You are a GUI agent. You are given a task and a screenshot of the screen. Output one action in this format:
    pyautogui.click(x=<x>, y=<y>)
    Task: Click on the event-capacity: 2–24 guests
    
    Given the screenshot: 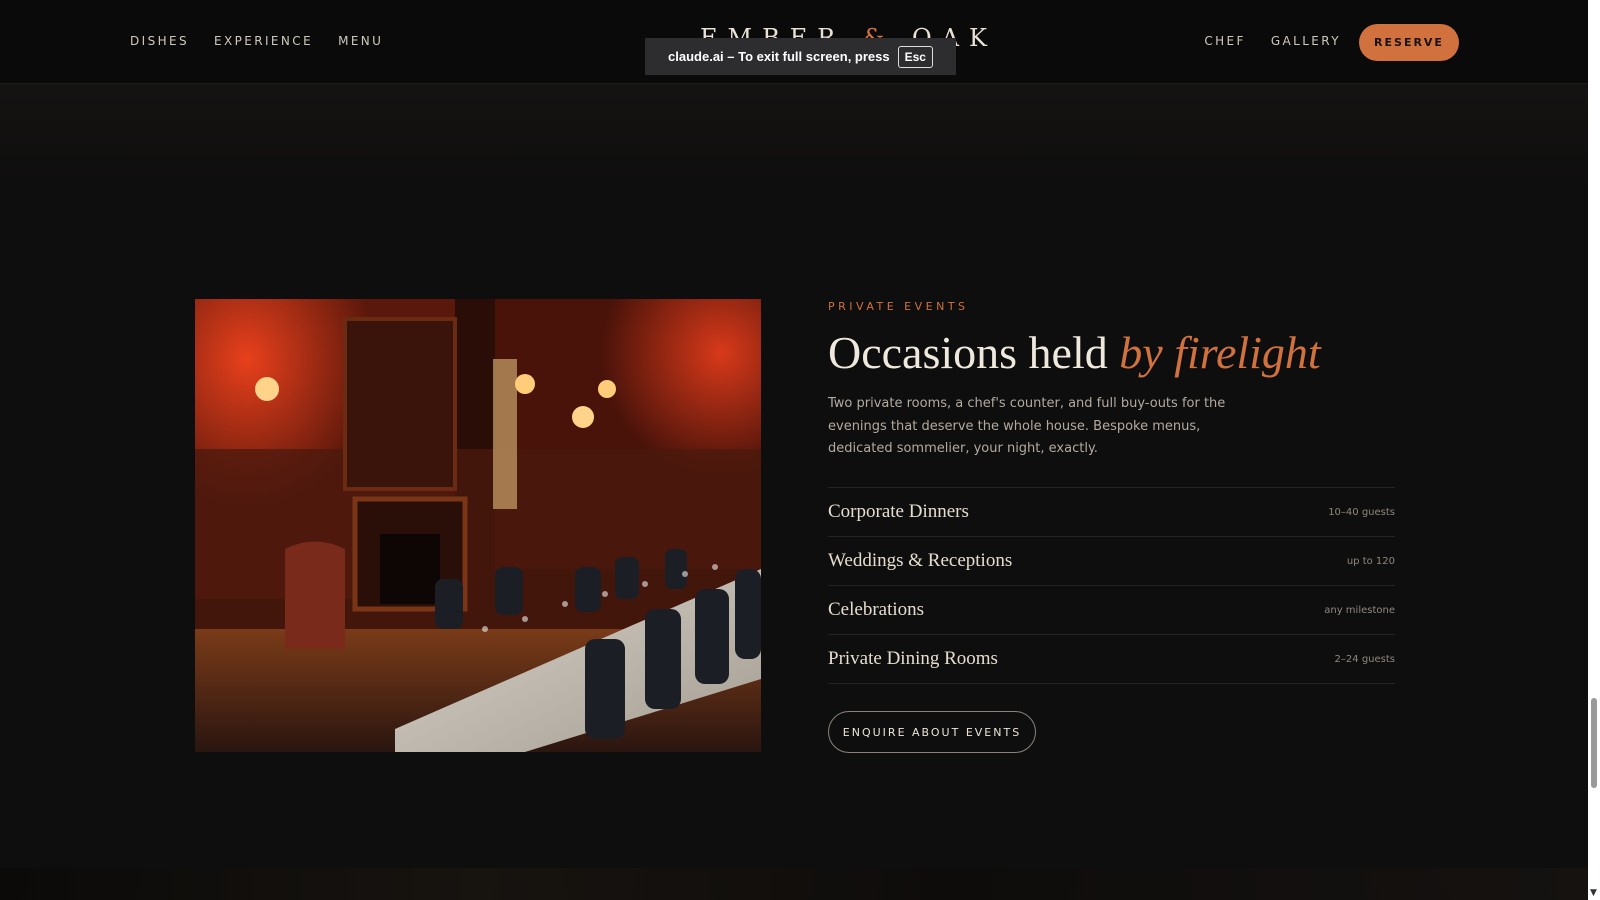 What is the action you would take?
    pyautogui.click(x=1364, y=659)
    